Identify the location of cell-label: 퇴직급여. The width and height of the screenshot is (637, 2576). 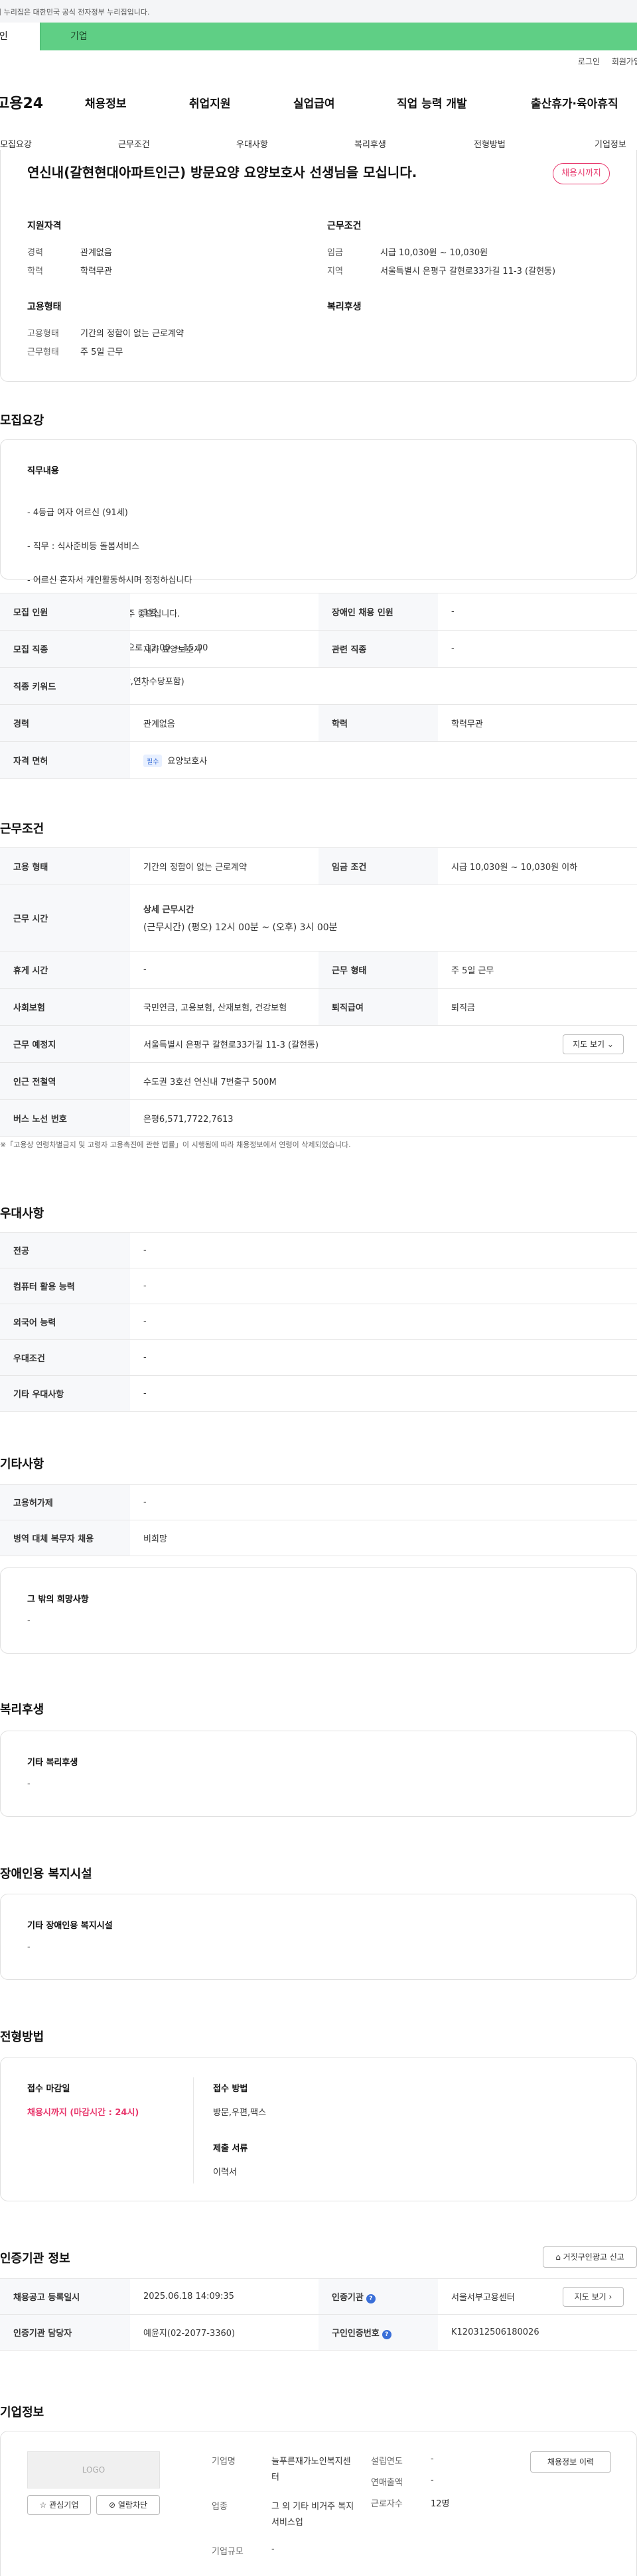
(378, 1007).